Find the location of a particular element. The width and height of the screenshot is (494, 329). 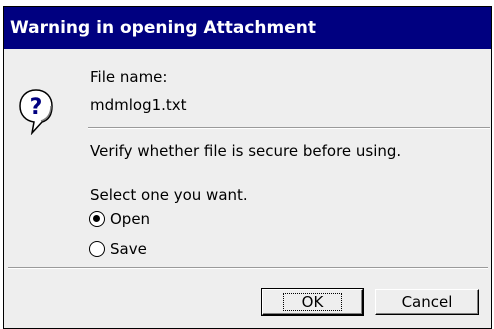

radio-open-label: Open is located at coordinates (130, 219).